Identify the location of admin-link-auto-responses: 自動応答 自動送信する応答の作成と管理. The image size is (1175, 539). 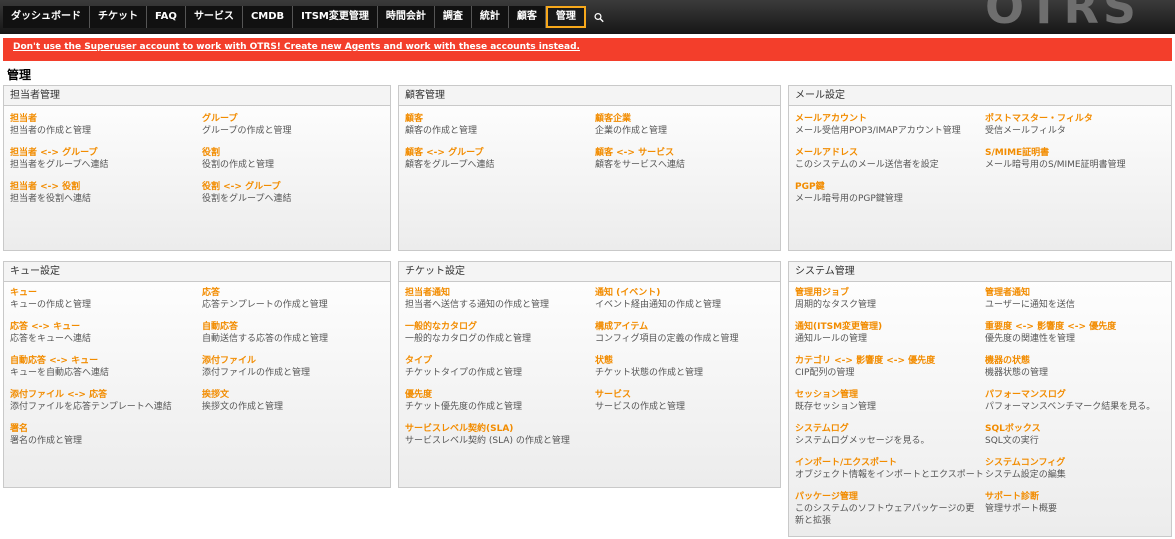
(297, 333).